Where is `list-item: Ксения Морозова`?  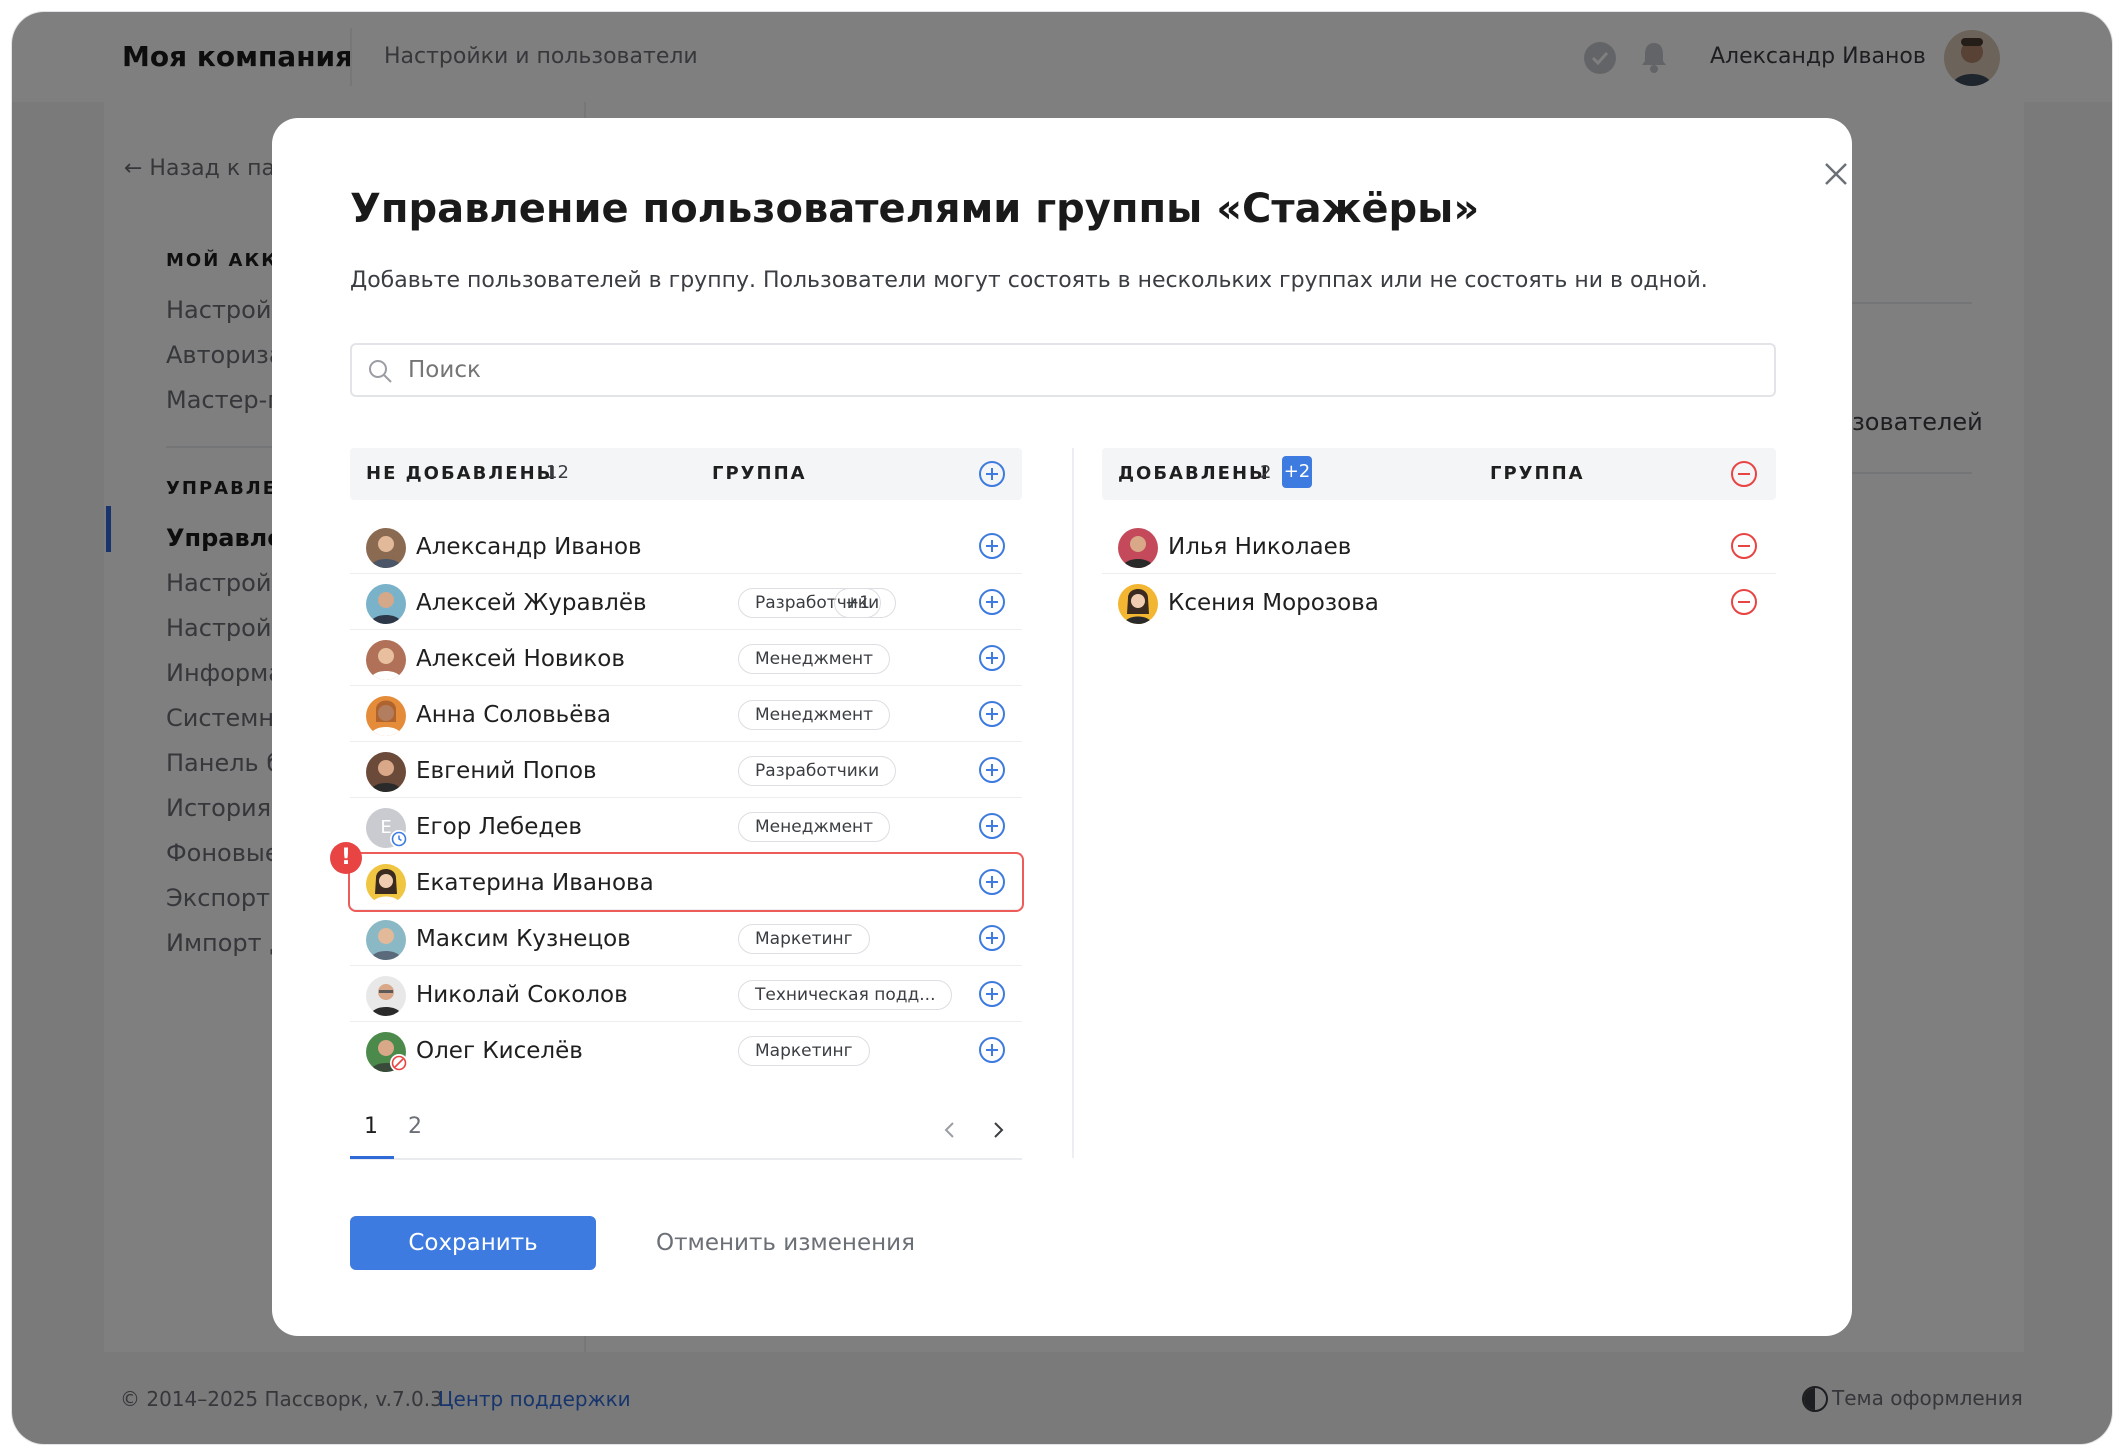 list-item: Ксения Морозова is located at coordinates (1439, 602).